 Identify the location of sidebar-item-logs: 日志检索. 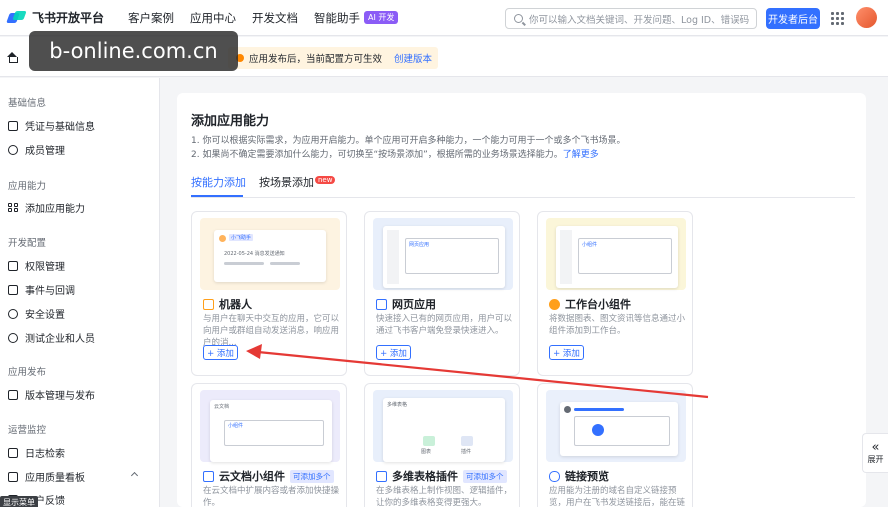
(36, 452).